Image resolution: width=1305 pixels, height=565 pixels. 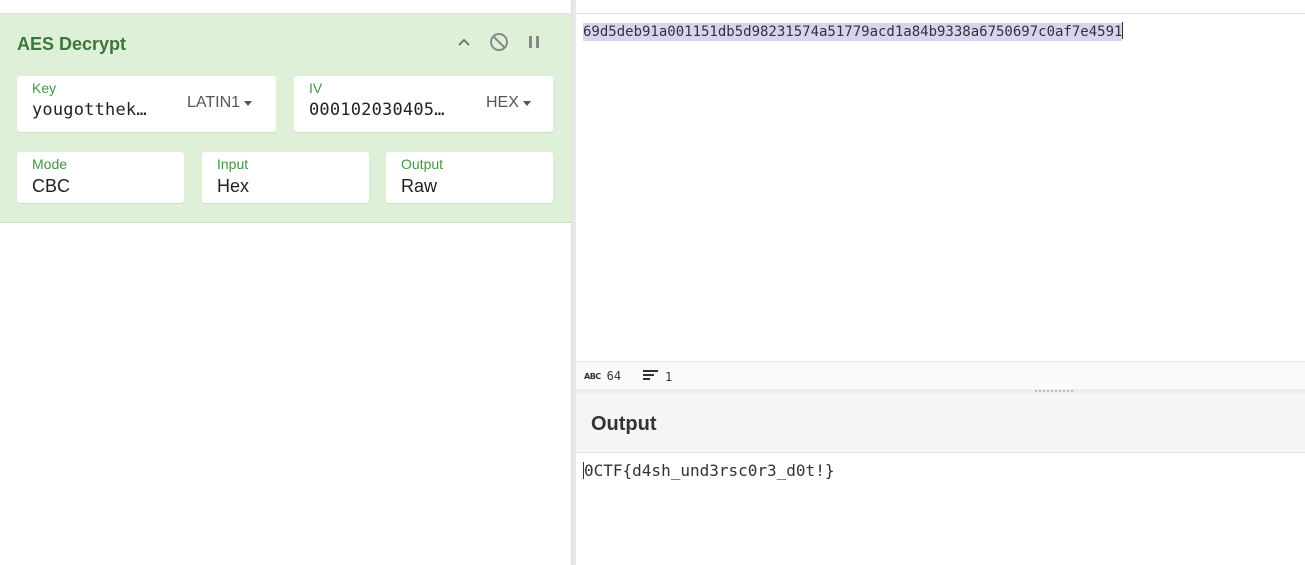 I want to click on chevron-up-icon, so click(x=464, y=42).